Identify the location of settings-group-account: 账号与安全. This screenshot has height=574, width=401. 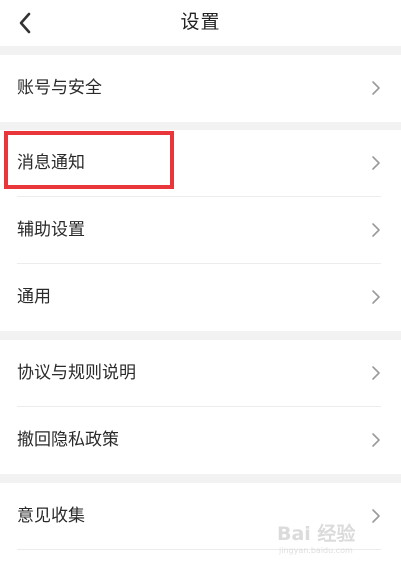
(200, 88).